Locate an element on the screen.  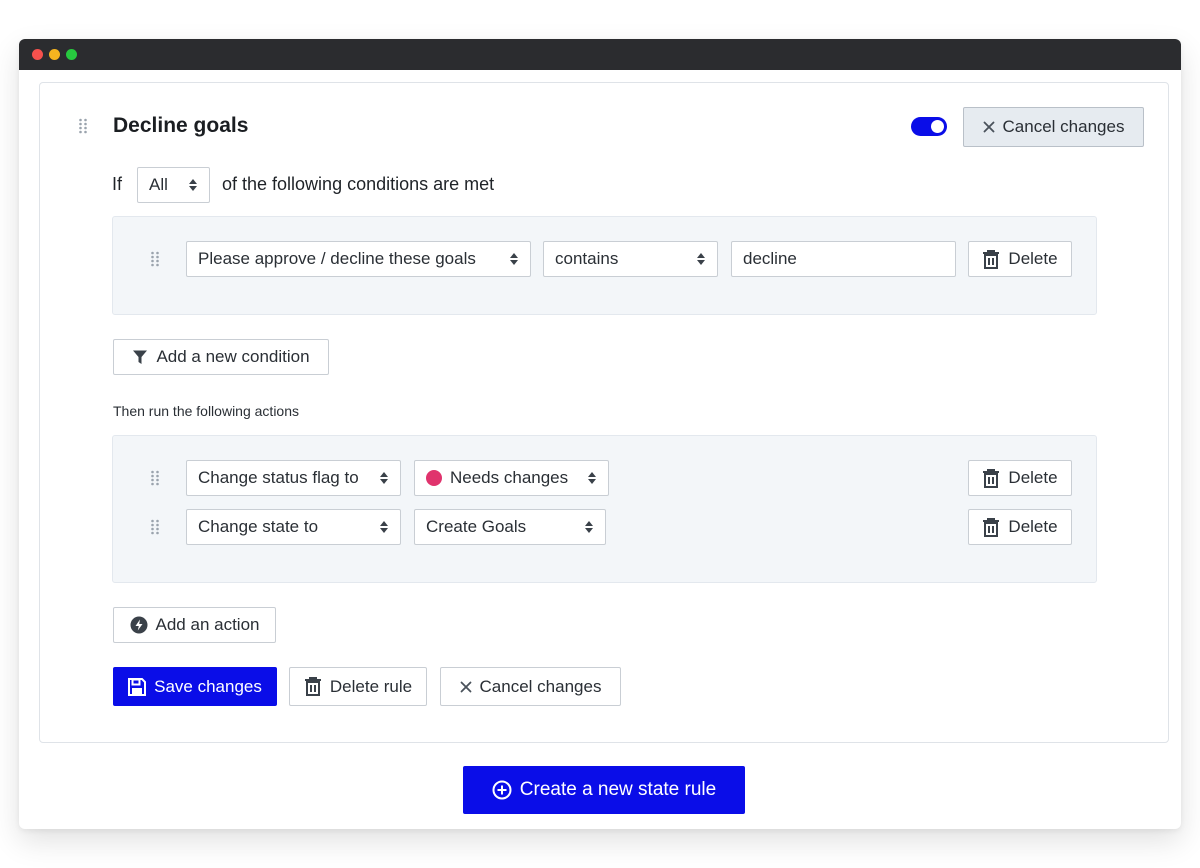
window-minimize-dot is located at coordinates (54, 54).